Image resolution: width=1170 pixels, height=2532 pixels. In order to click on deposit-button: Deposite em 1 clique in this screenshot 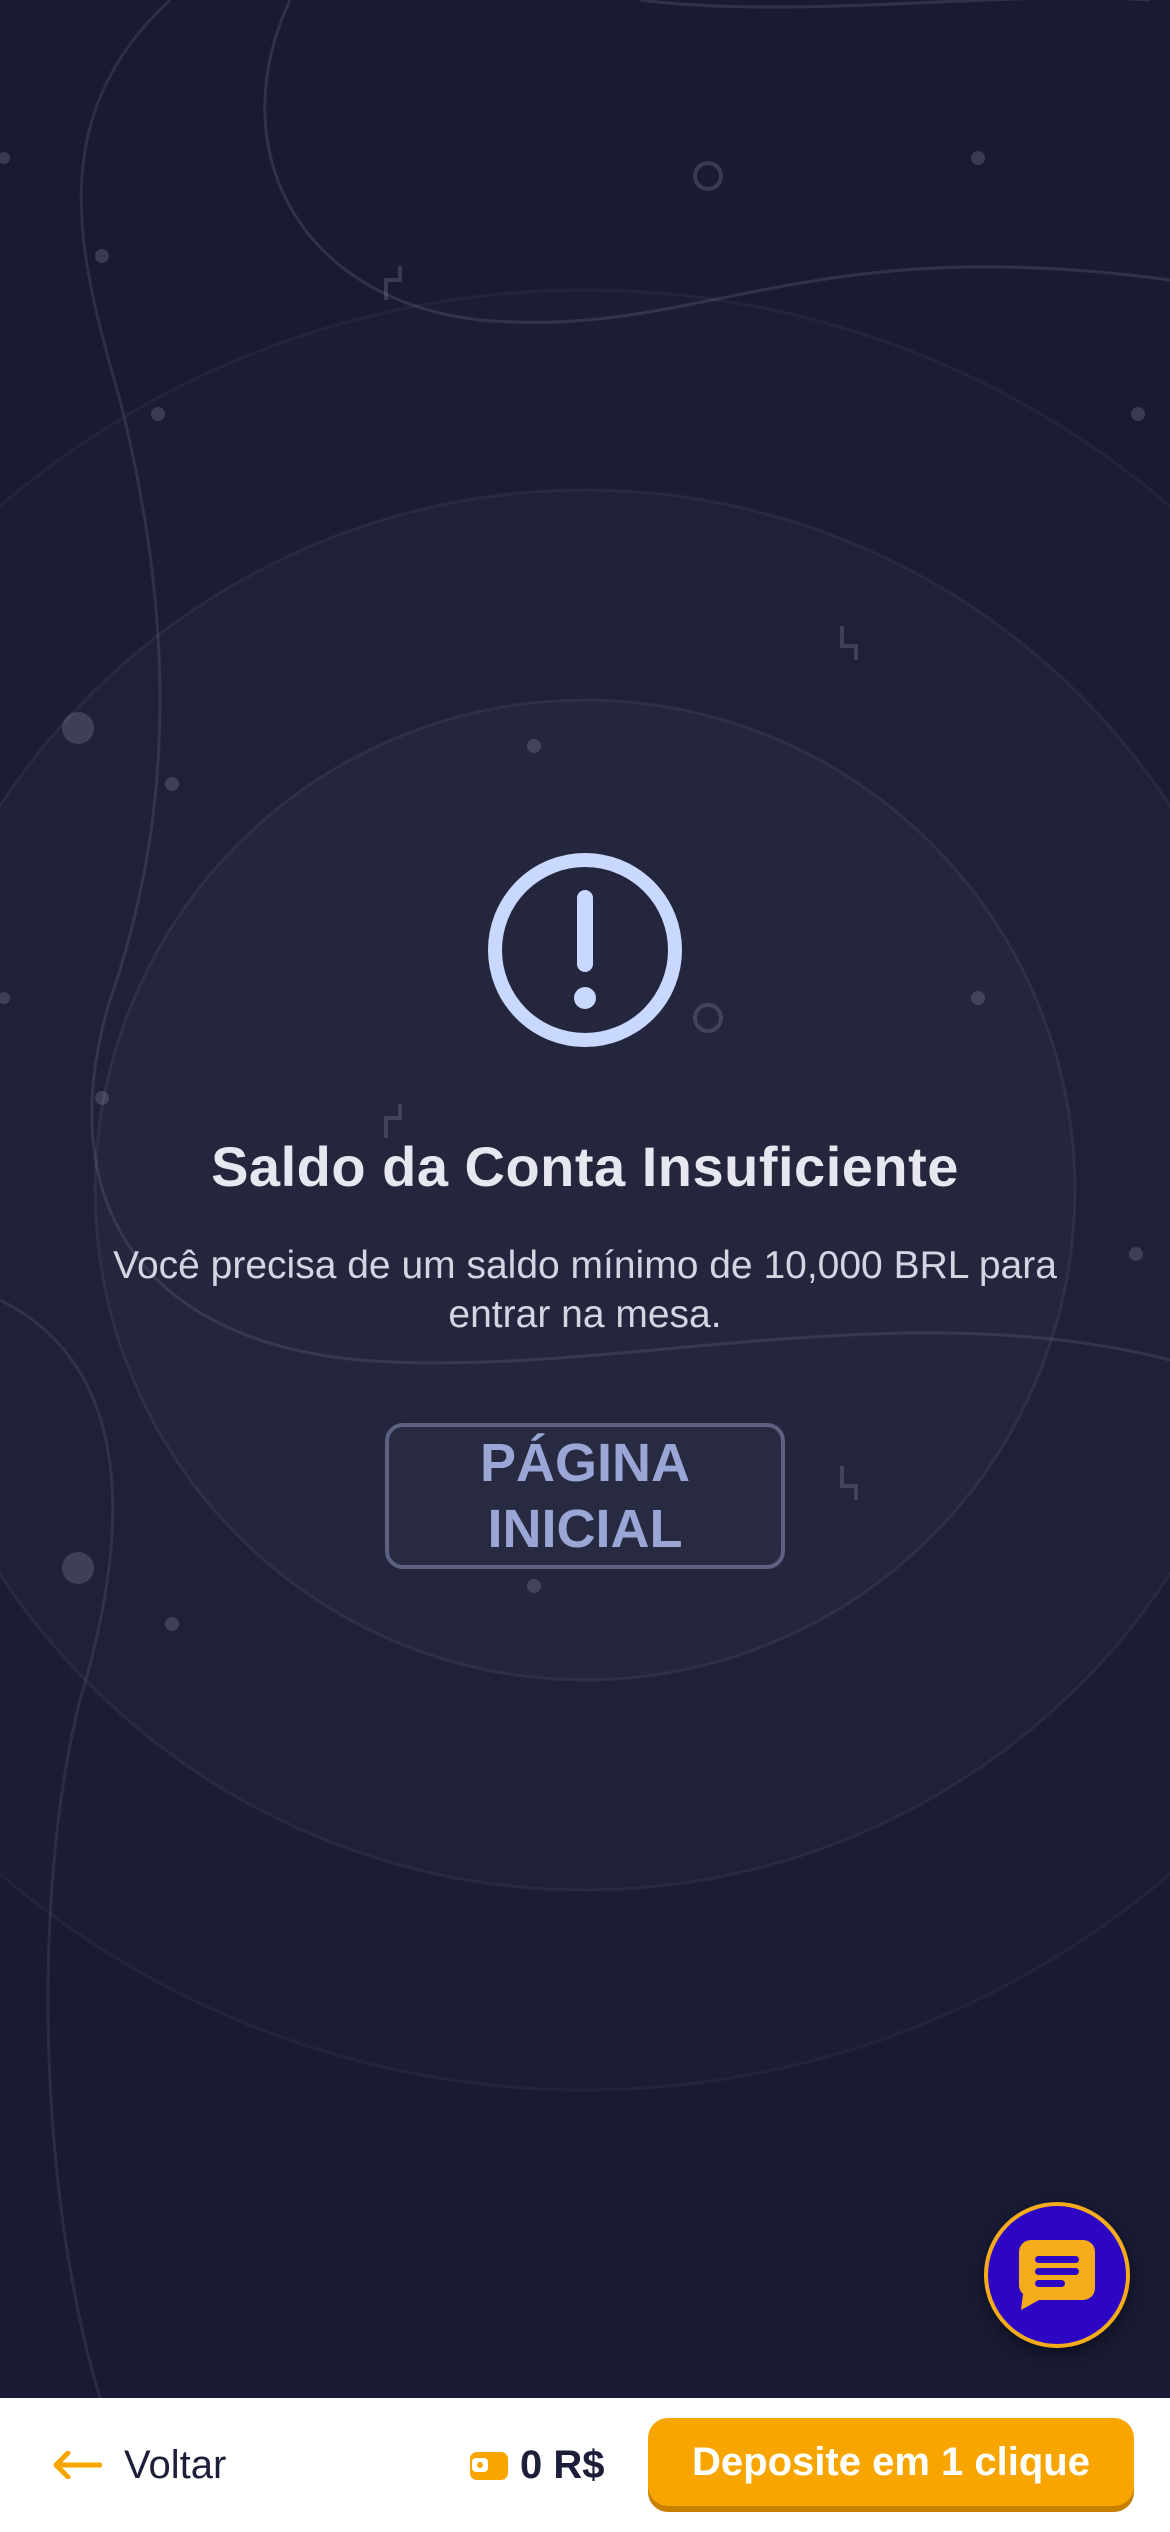, I will do `click(891, 2462)`.